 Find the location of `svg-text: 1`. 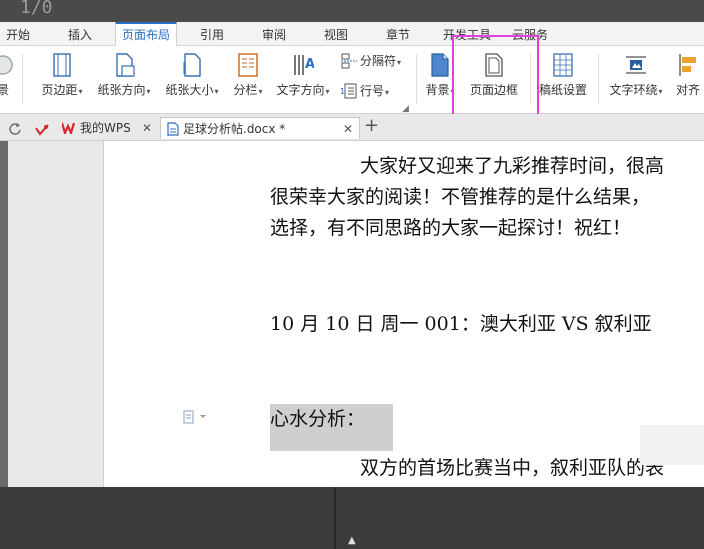

svg-text: 1 is located at coordinates (342, 91).